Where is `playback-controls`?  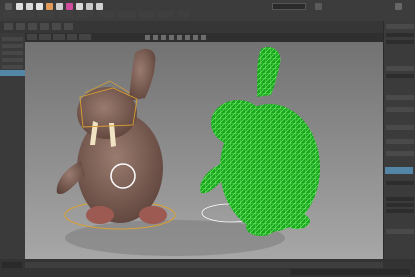 playback-controls is located at coordinates (350, 272).